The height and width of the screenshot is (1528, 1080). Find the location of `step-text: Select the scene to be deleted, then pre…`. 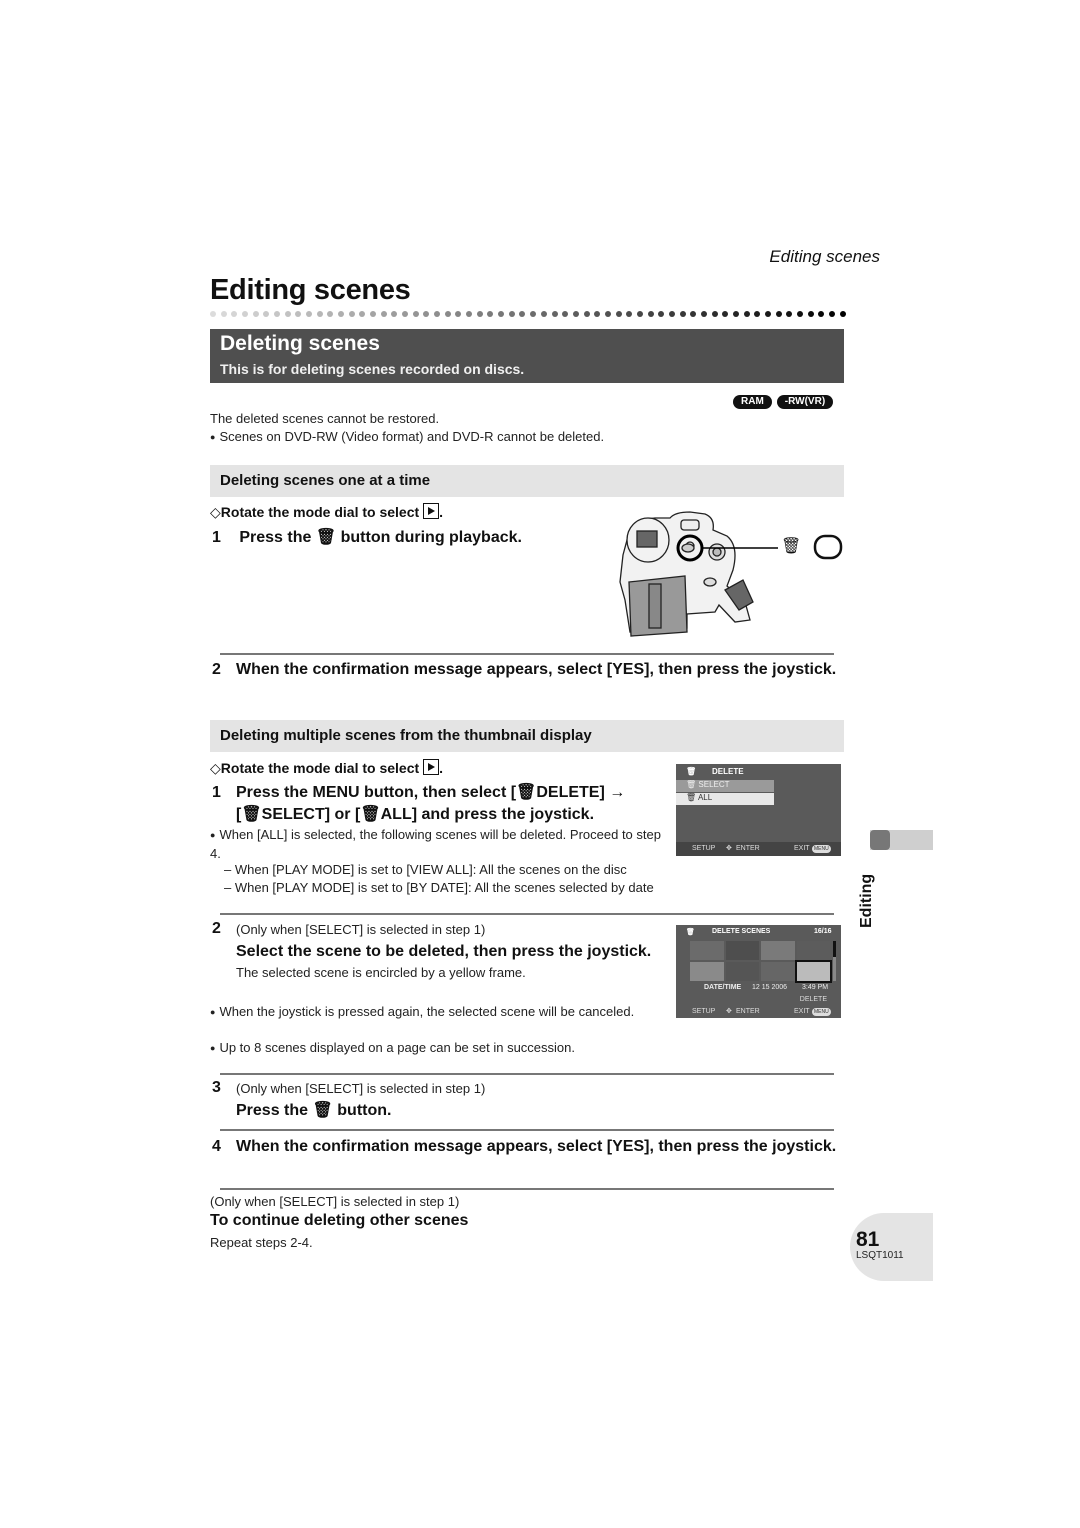

step-text: Select the scene to be deleted, then pre… is located at coordinates (444, 951).